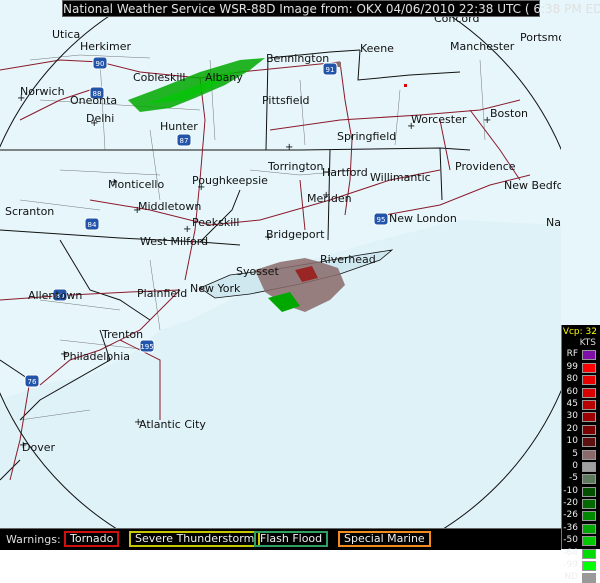 The image size is (600, 583). I want to click on city-label: Springfield, so click(366, 136).